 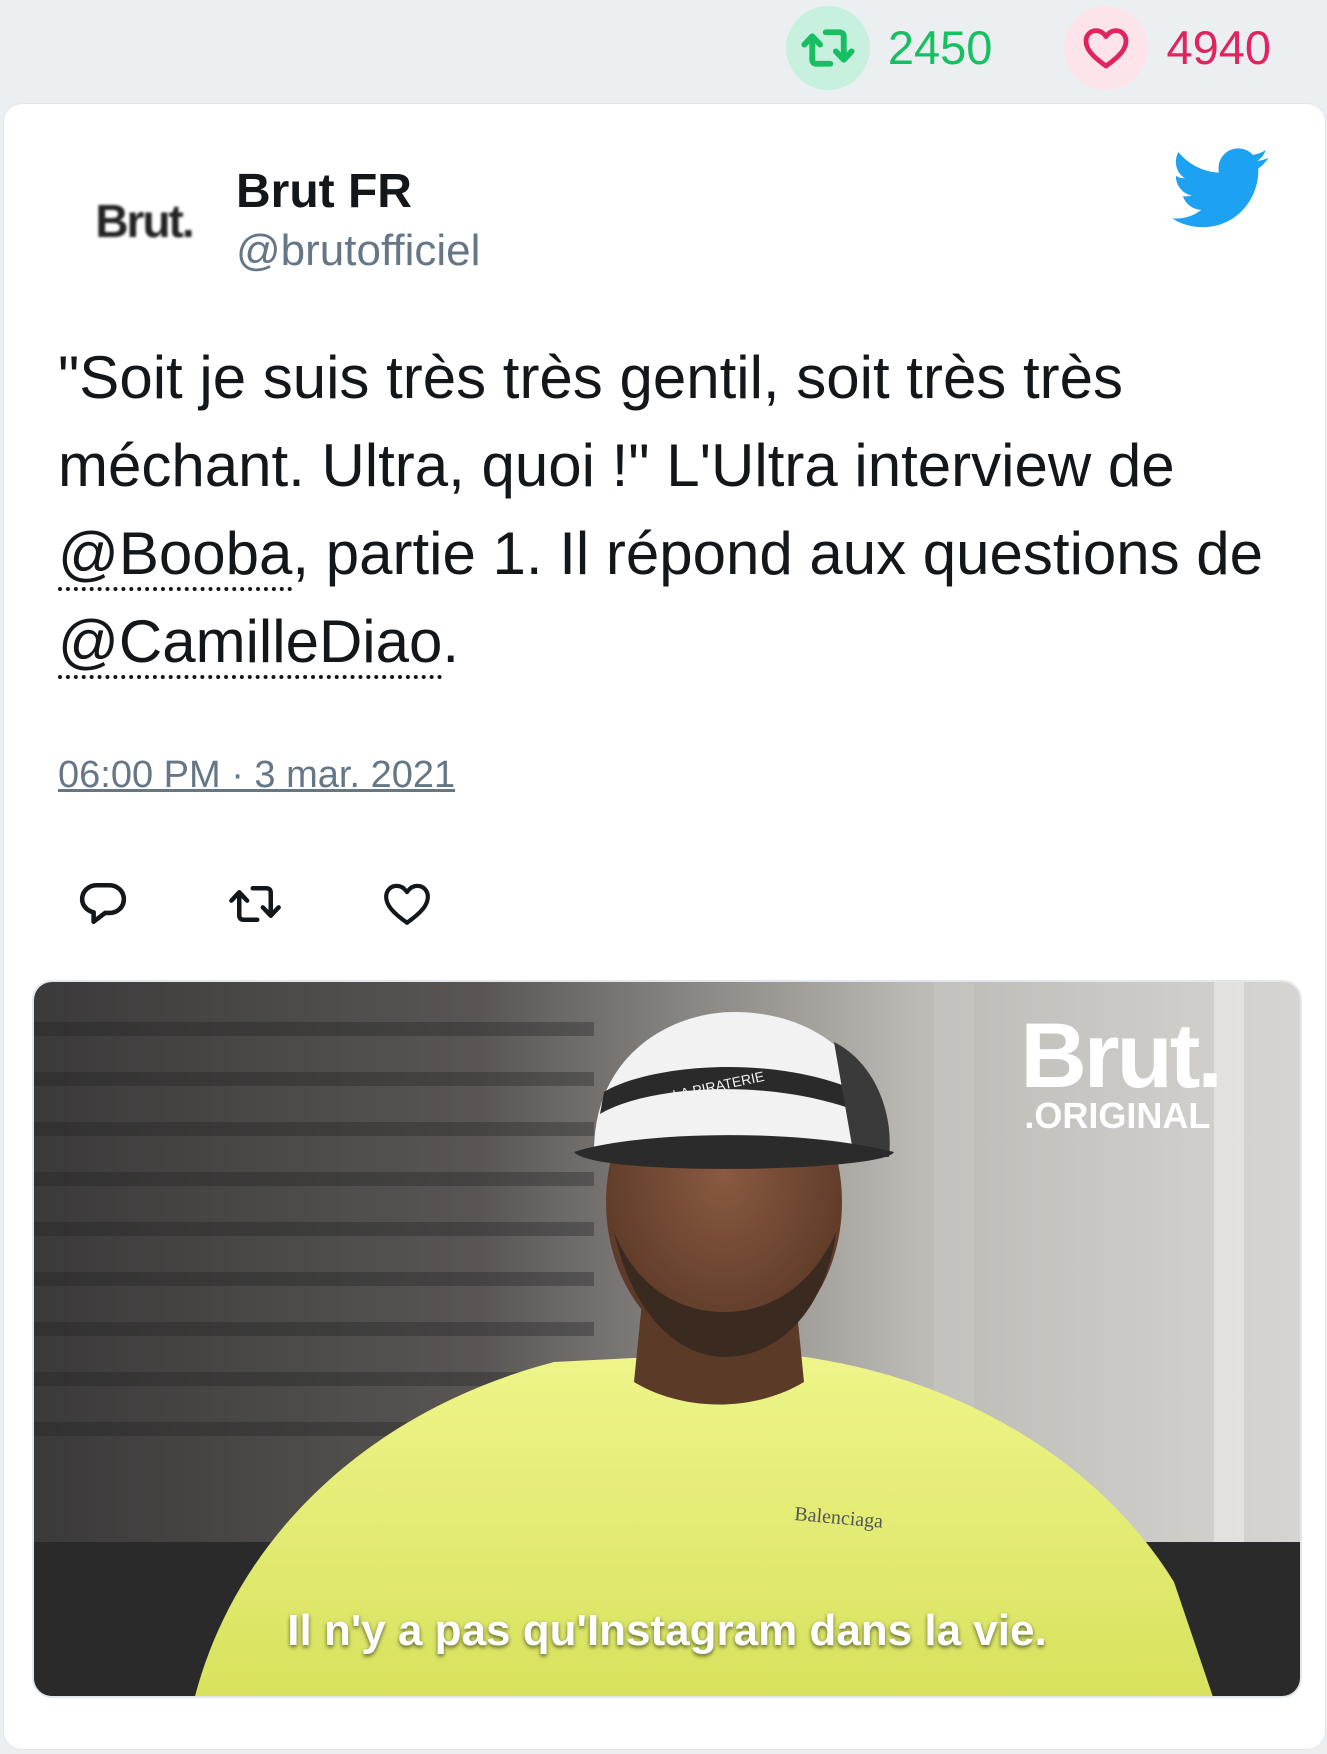 I want to click on like-stat: 4940, so click(x=1167, y=47).